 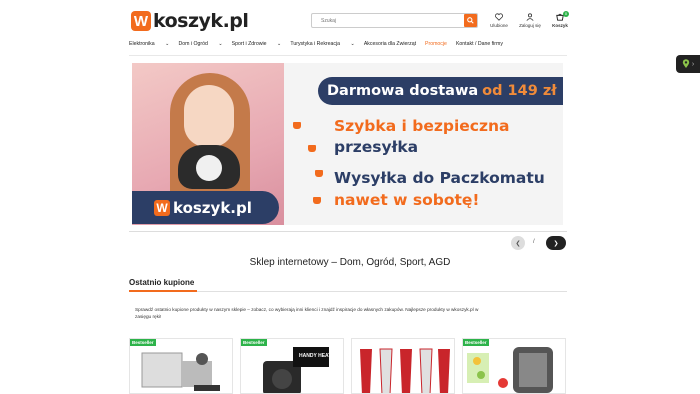 I want to click on nav-item-akcesoria: Akcesoria dla Zwierząt, so click(x=390, y=44).